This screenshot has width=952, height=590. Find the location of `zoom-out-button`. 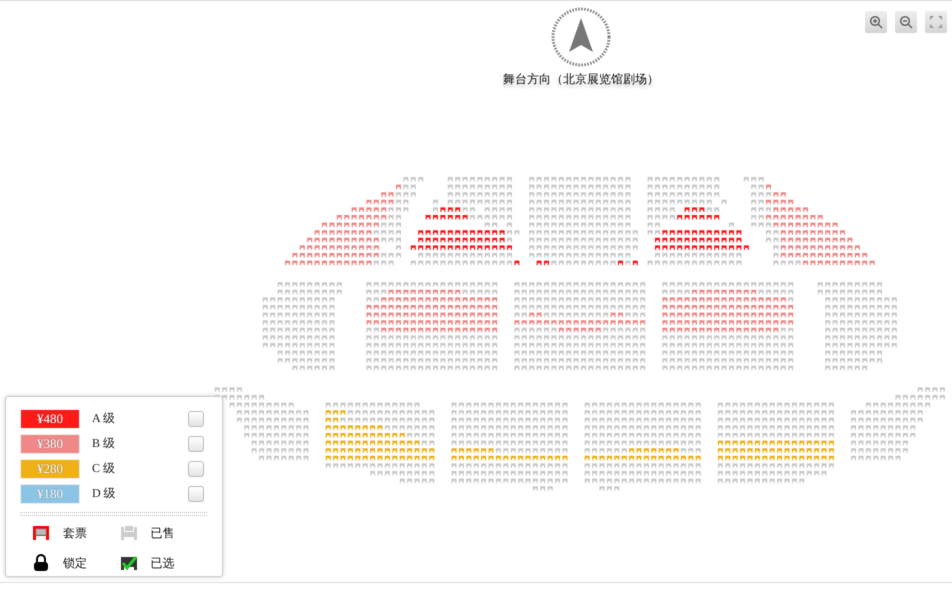

zoom-out-button is located at coordinates (906, 22).